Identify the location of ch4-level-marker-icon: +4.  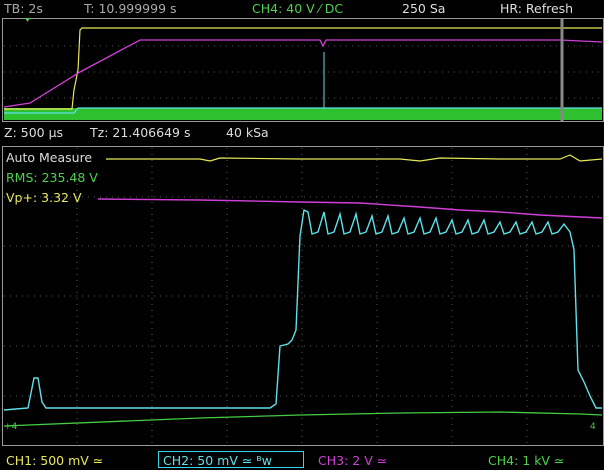
(11, 427).